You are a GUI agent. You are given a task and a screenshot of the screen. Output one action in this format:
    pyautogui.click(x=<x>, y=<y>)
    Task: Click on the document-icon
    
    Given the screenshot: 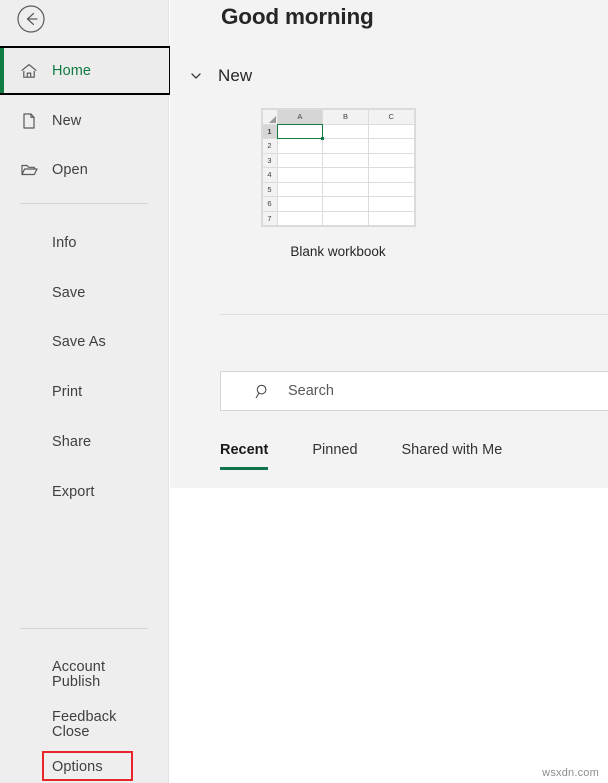 What is the action you would take?
    pyautogui.click(x=29, y=121)
    